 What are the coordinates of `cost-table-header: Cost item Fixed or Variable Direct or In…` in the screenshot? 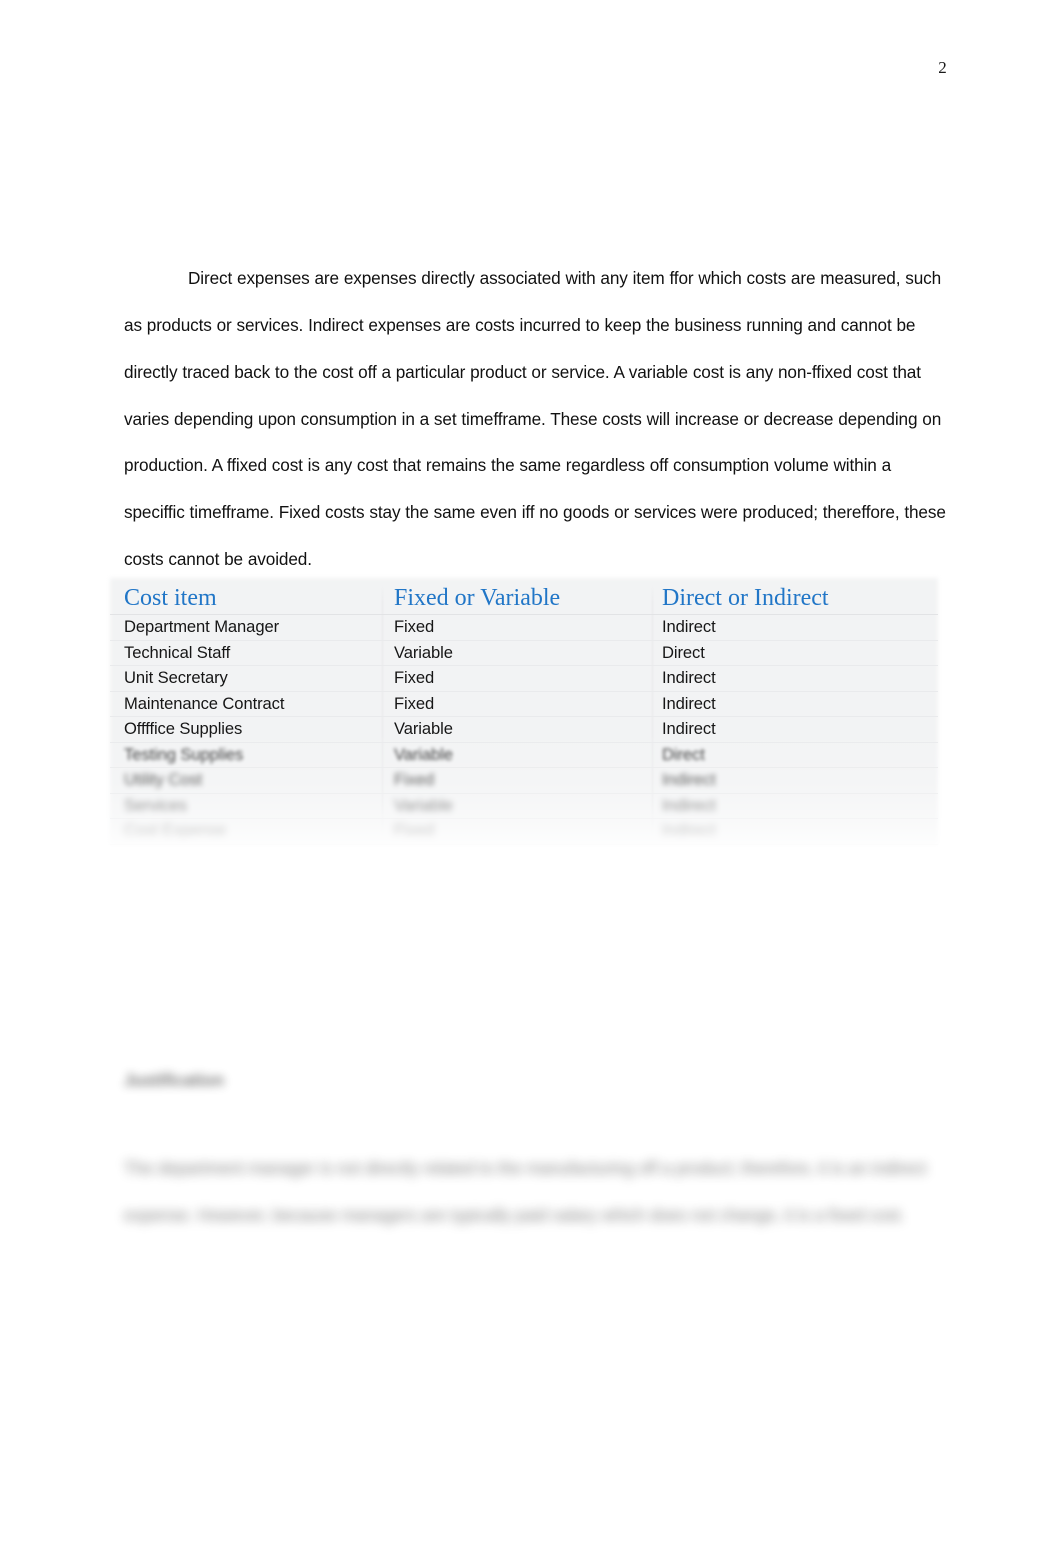 It's located at (524, 596).